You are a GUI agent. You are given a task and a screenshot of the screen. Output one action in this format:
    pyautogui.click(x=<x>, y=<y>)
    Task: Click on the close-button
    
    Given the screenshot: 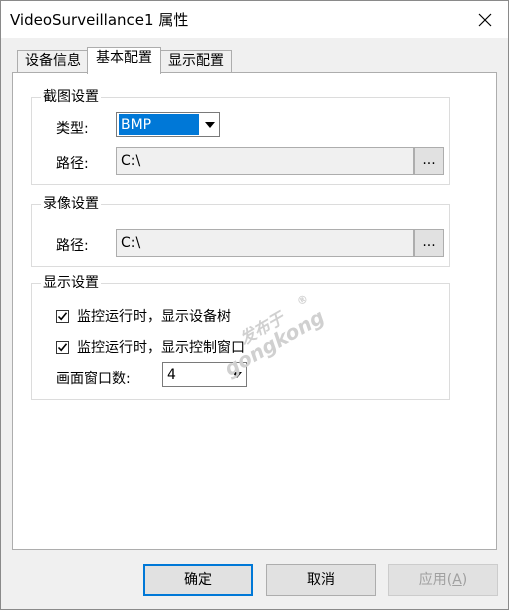 What is the action you would take?
    pyautogui.click(x=485, y=19)
    